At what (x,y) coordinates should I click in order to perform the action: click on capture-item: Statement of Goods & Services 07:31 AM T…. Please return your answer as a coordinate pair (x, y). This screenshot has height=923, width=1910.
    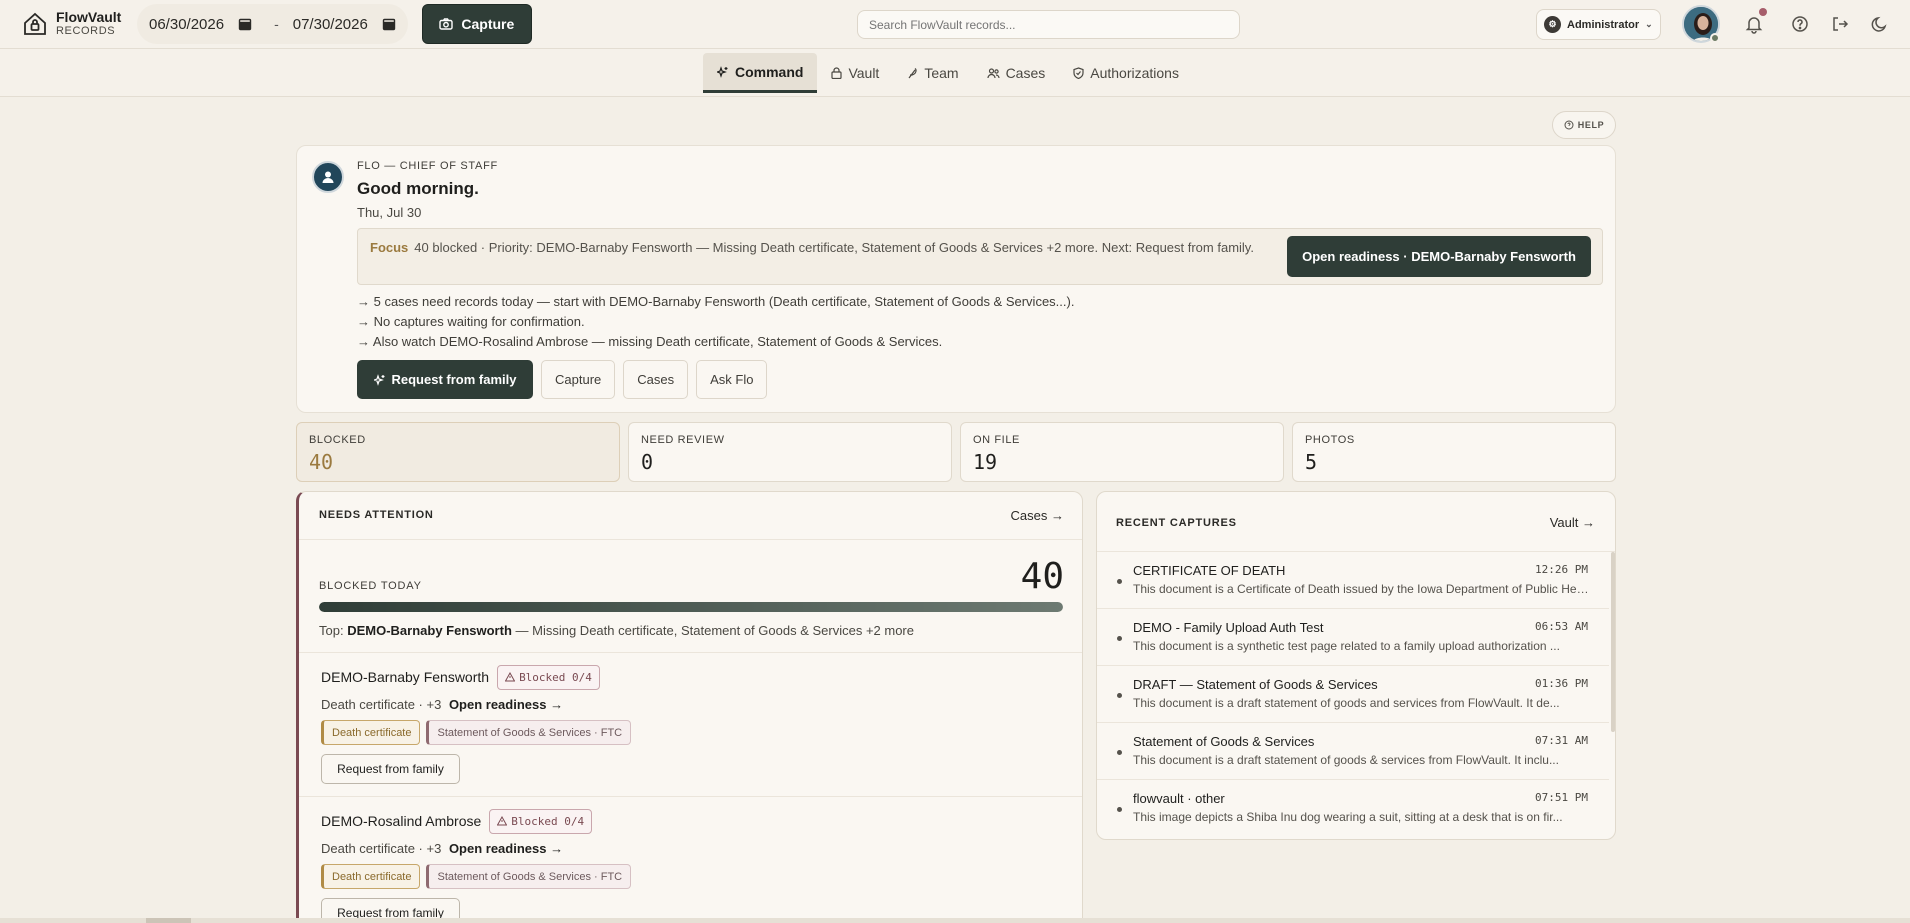
    Looking at the image, I should click on (1353, 751).